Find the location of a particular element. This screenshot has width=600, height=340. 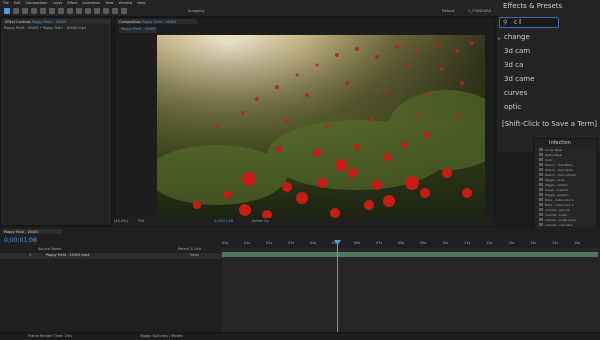

roto-tool-icon is located at coordinates (115, 11).